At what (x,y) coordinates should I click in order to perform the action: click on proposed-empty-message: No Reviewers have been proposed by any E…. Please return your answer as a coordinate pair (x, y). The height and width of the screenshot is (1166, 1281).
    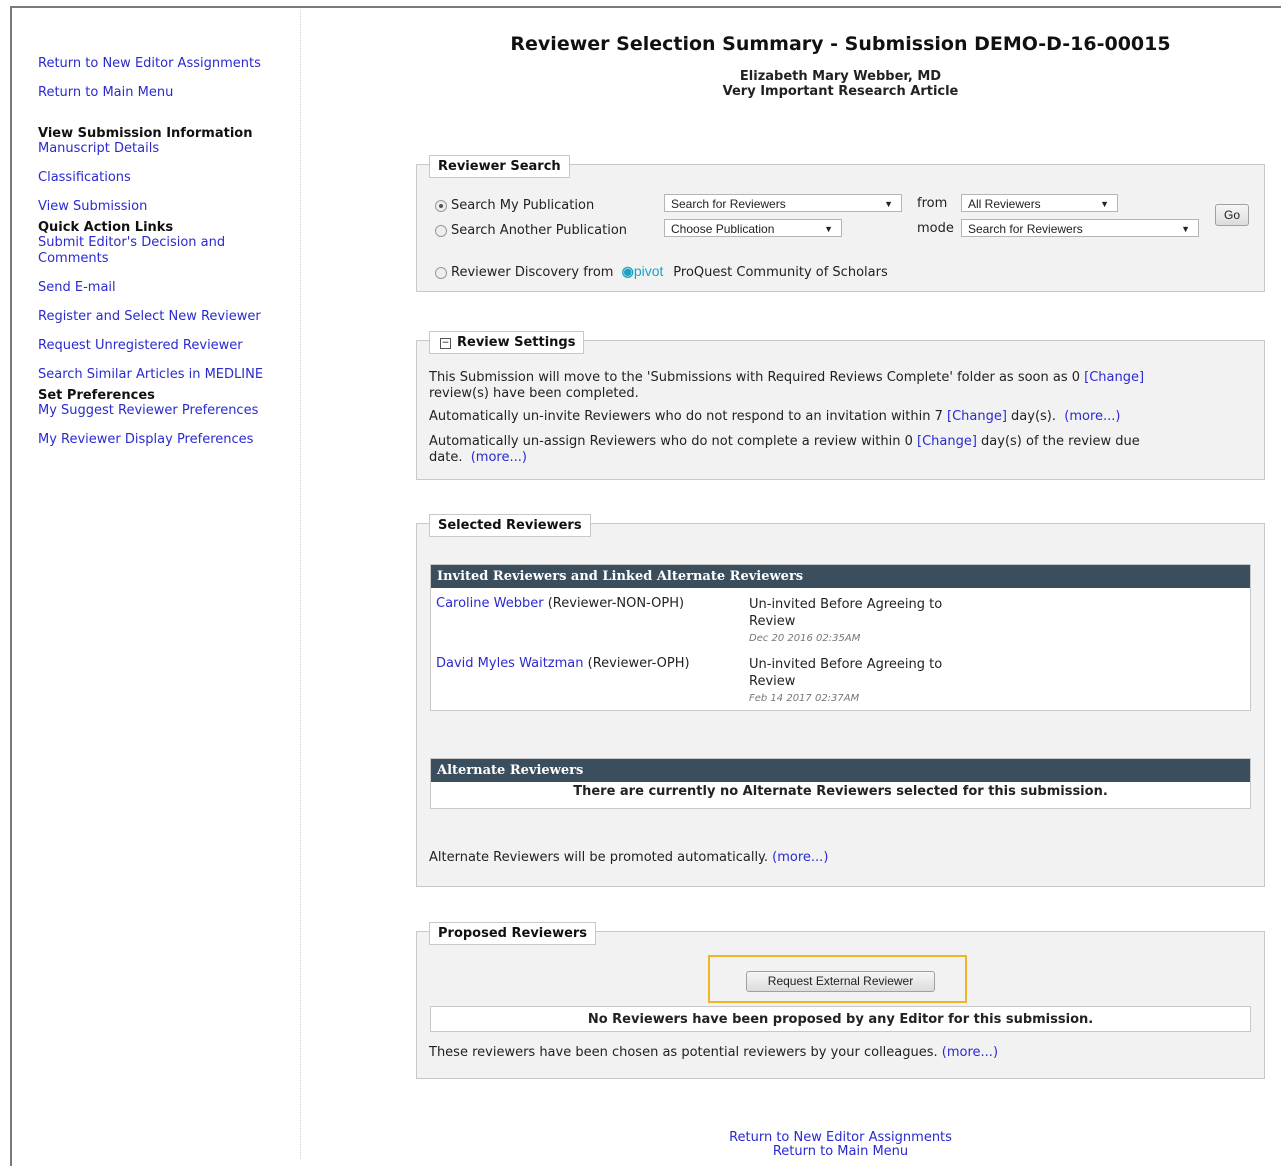
    Looking at the image, I should click on (840, 1019).